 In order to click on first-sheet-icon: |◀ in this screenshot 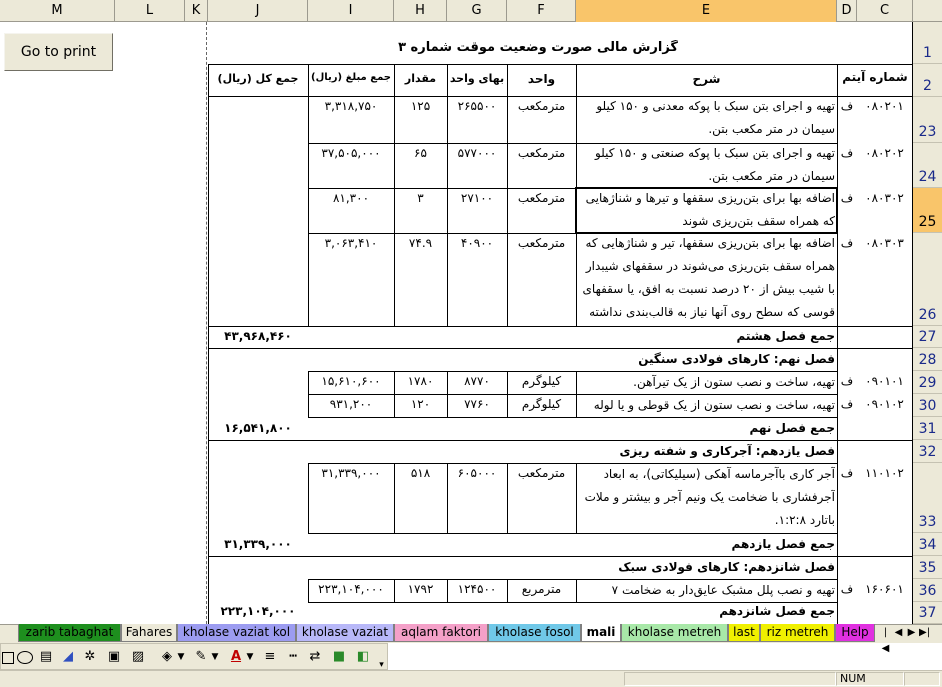, I will do `click(885, 639)`.